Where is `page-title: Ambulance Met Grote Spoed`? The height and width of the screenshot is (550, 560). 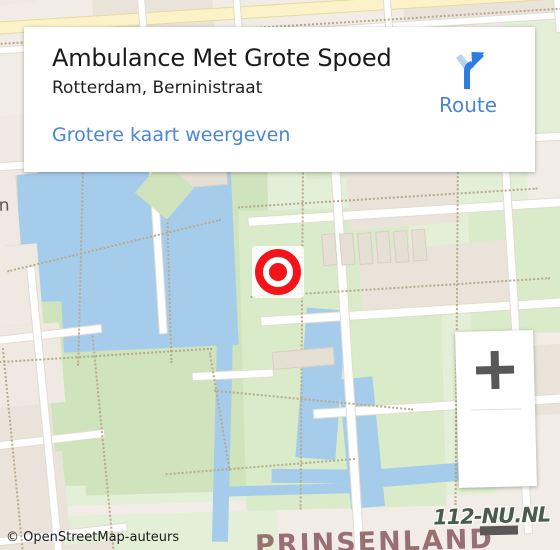 page-title: Ambulance Met Grote Spoed is located at coordinates (222, 58).